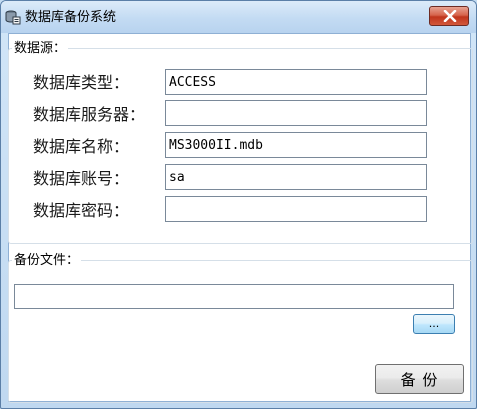 The image size is (477, 409). What do you see at coordinates (81, 178) in the screenshot?
I see `db-account-label: 数据库账号：` at bounding box center [81, 178].